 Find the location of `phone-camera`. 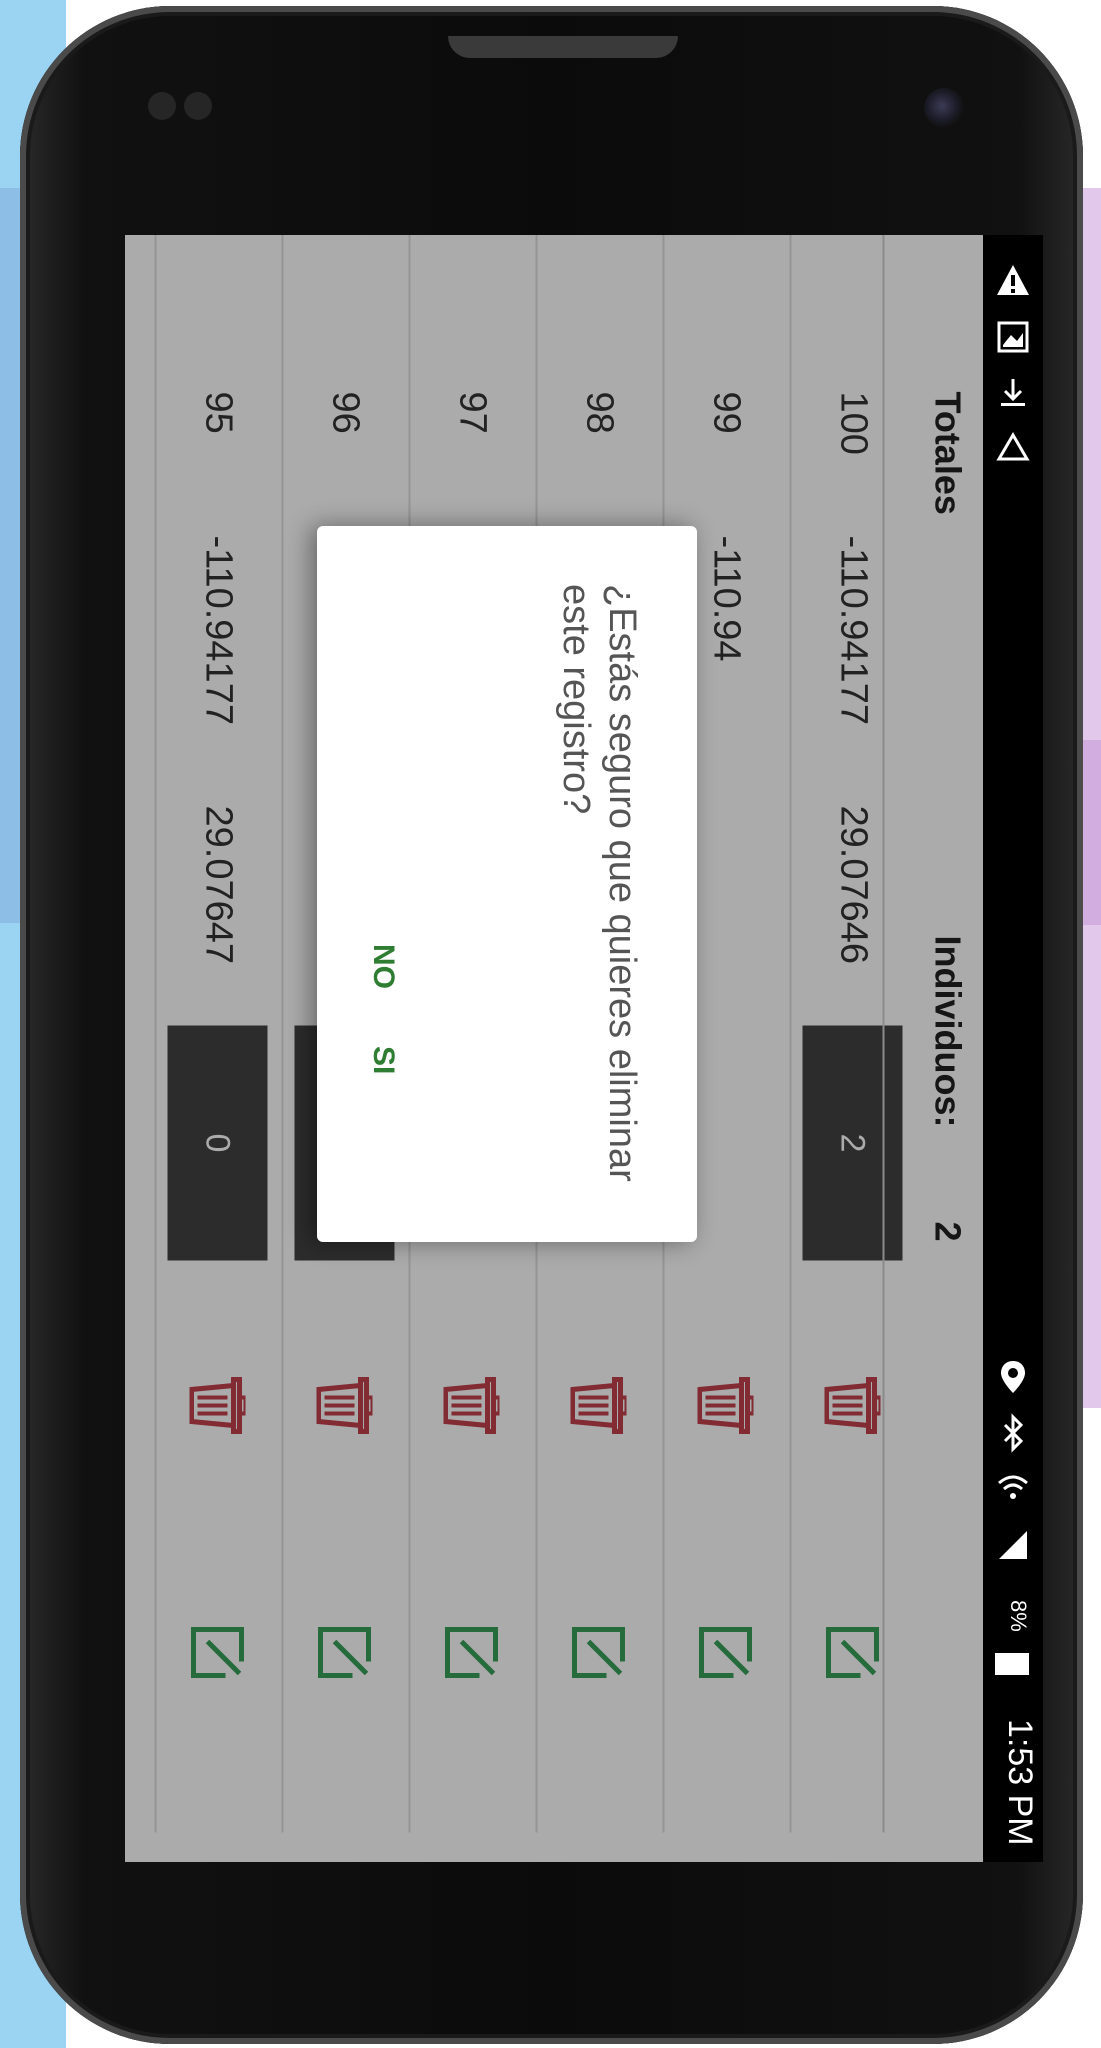

phone-camera is located at coordinates (944, 108).